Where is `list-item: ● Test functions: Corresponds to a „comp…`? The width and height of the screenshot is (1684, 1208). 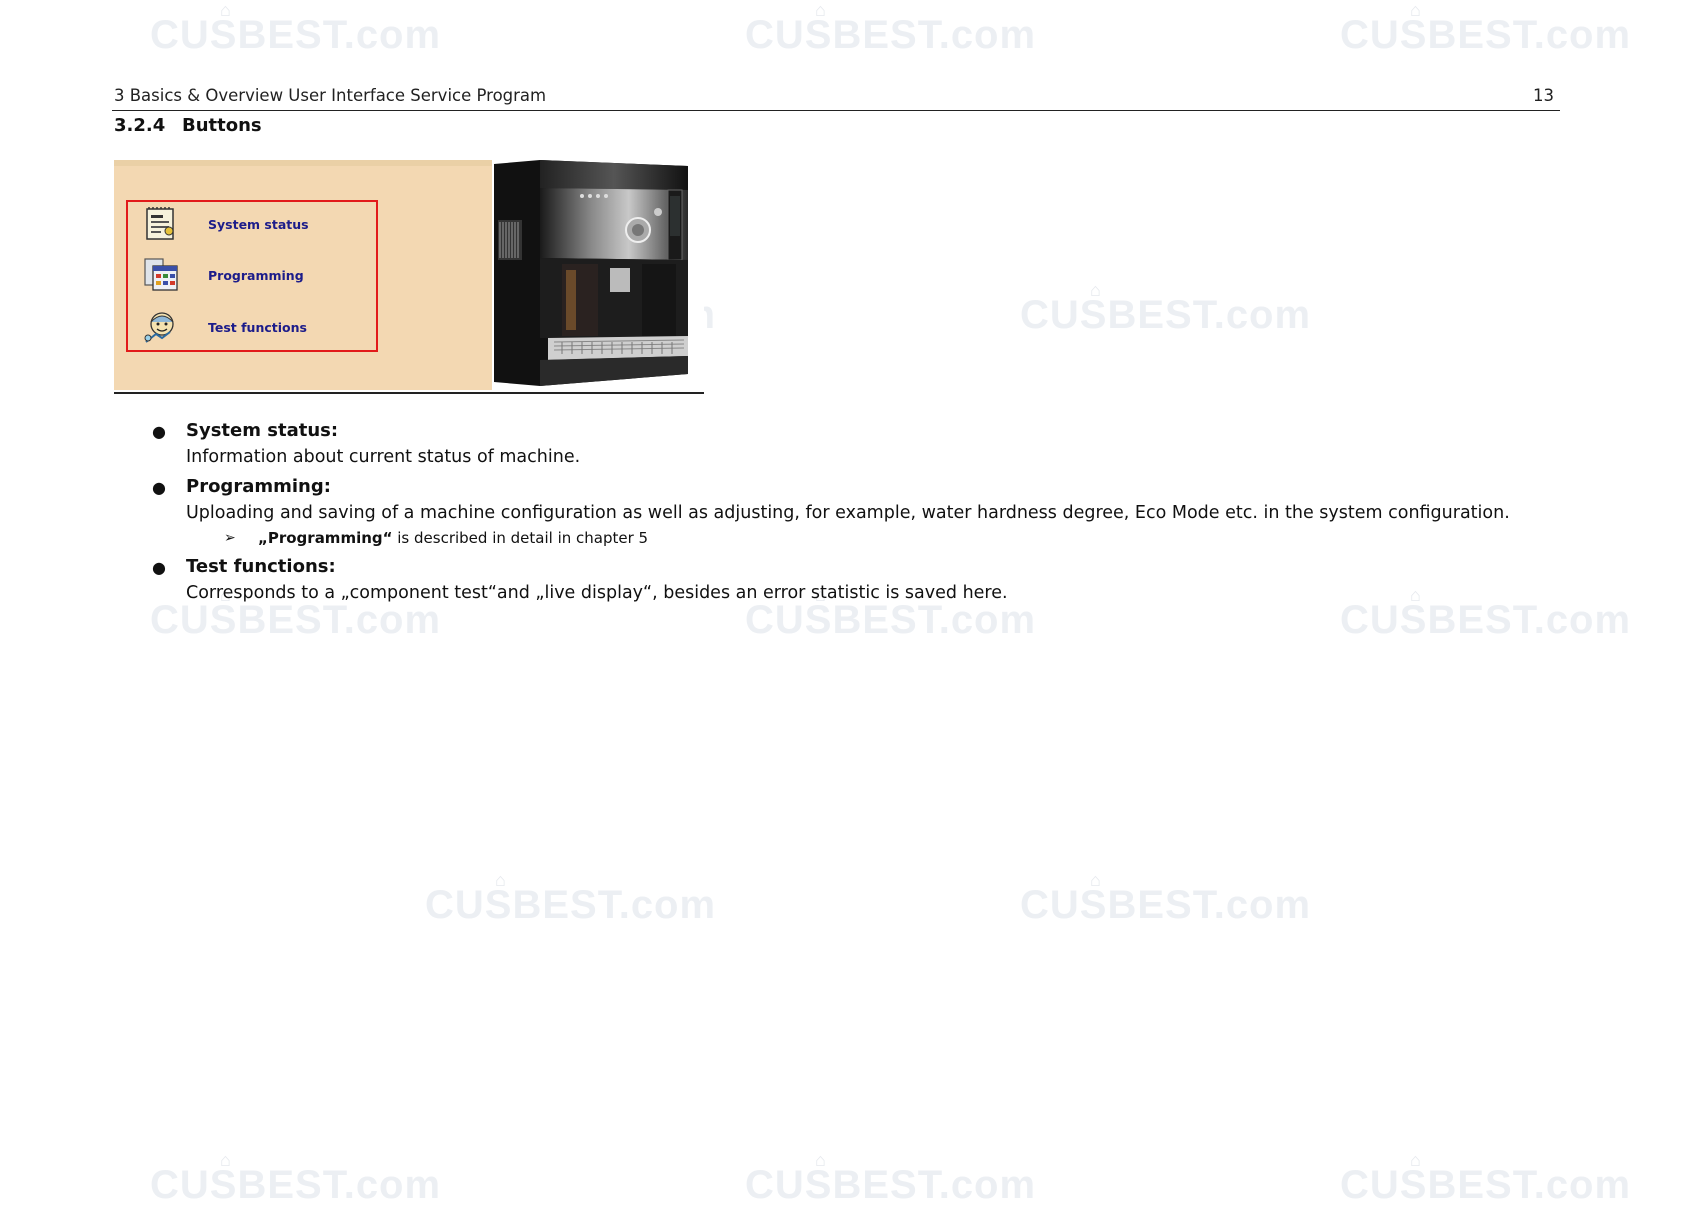
list-item: ● Test functions: Corresponds to a „comp… is located at coordinates (865, 580).